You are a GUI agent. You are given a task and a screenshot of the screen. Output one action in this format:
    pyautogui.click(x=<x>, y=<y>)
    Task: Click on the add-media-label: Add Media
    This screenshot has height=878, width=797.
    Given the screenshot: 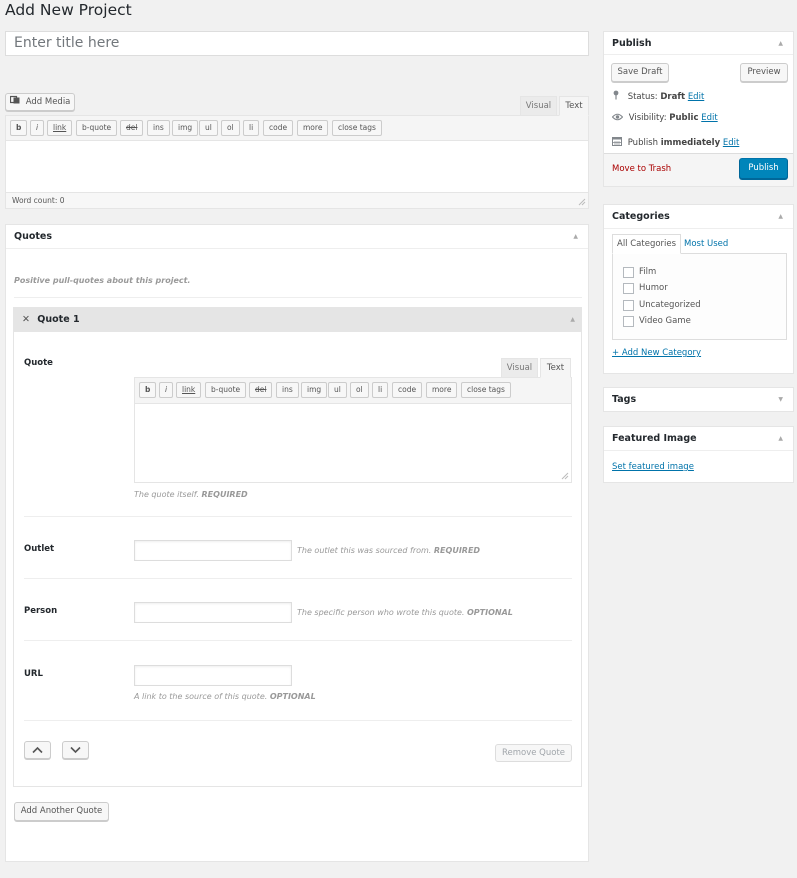 What is the action you would take?
    pyautogui.click(x=48, y=102)
    